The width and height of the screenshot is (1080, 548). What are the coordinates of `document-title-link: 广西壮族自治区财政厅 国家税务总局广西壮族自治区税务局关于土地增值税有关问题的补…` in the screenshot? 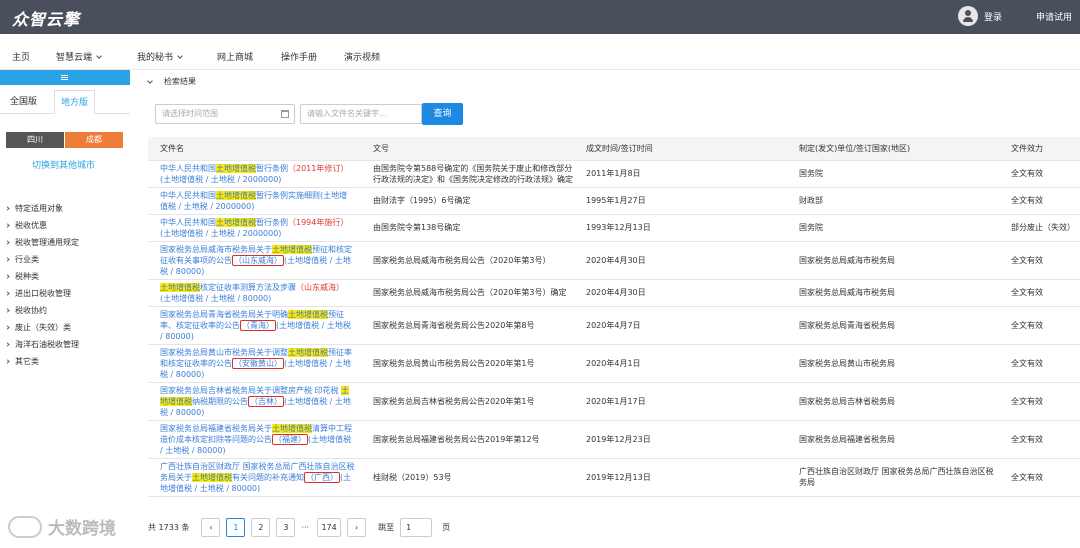 It's located at (254, 477).